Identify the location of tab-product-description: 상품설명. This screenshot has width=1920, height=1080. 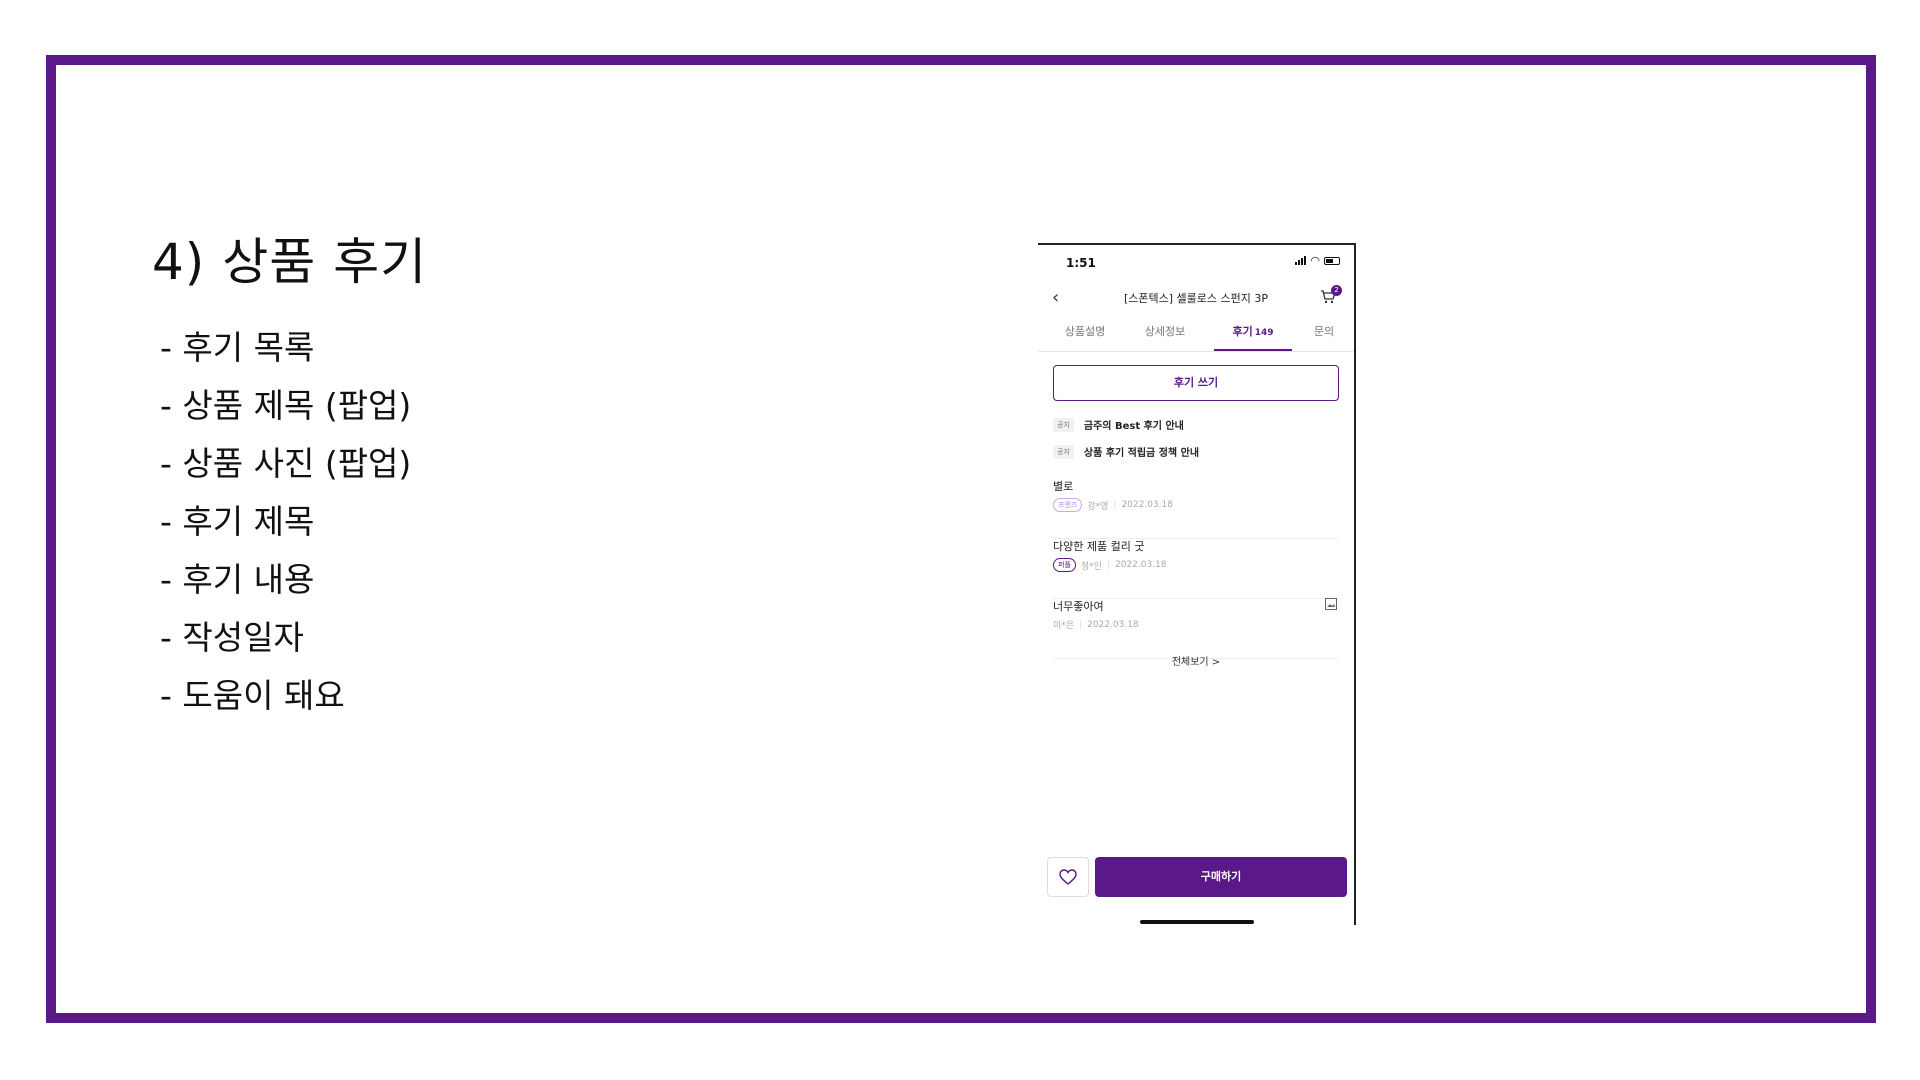
(1085, 336).